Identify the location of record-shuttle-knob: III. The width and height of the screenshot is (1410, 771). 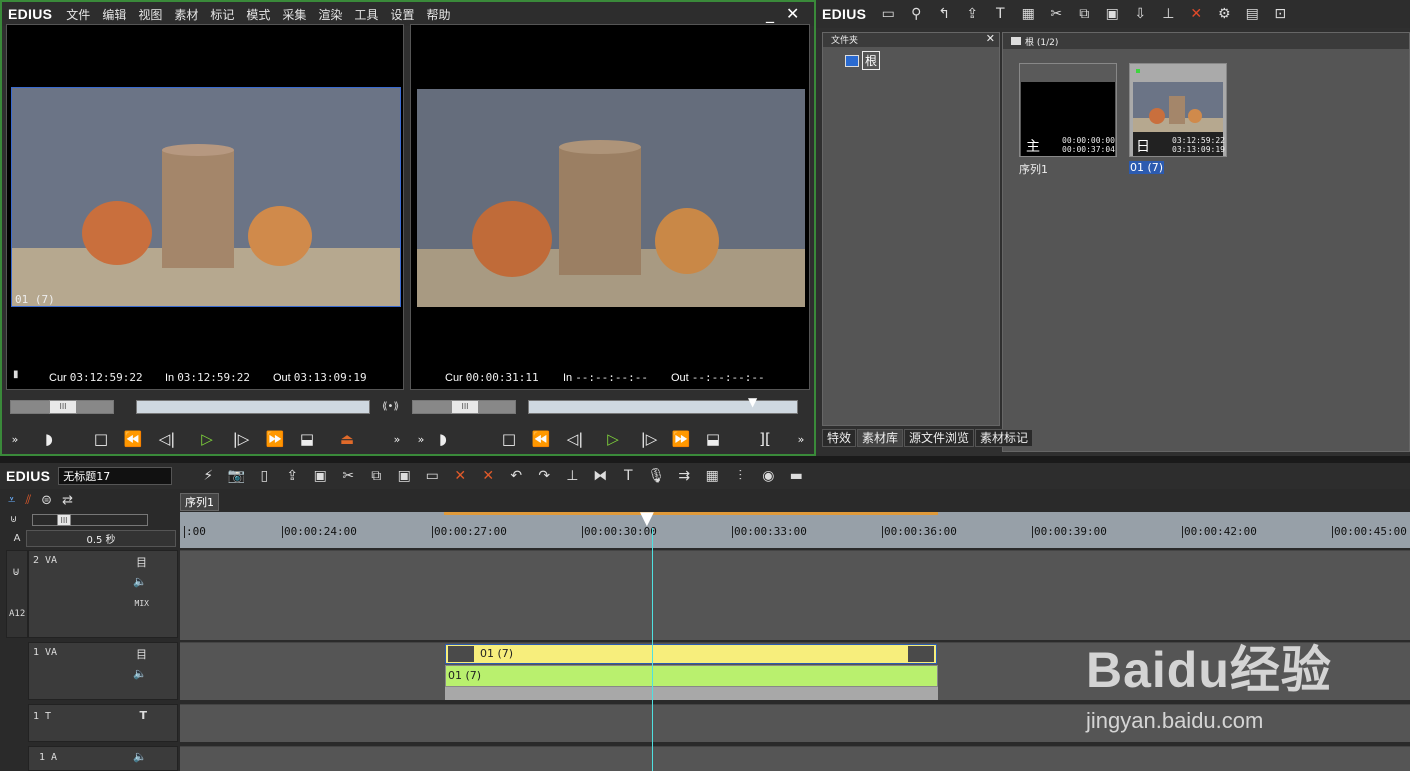
(465, 407).